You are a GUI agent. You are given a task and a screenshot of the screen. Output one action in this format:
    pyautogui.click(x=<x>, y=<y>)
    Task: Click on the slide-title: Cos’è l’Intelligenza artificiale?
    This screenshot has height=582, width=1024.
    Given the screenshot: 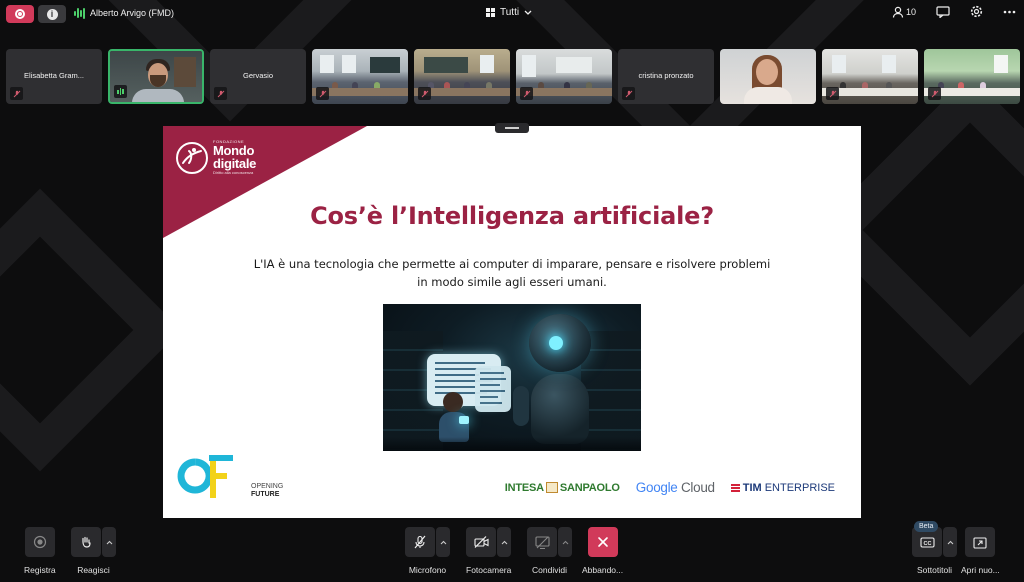 What is the action you would take?
    pyautogui.click(x=512, y=216)
    